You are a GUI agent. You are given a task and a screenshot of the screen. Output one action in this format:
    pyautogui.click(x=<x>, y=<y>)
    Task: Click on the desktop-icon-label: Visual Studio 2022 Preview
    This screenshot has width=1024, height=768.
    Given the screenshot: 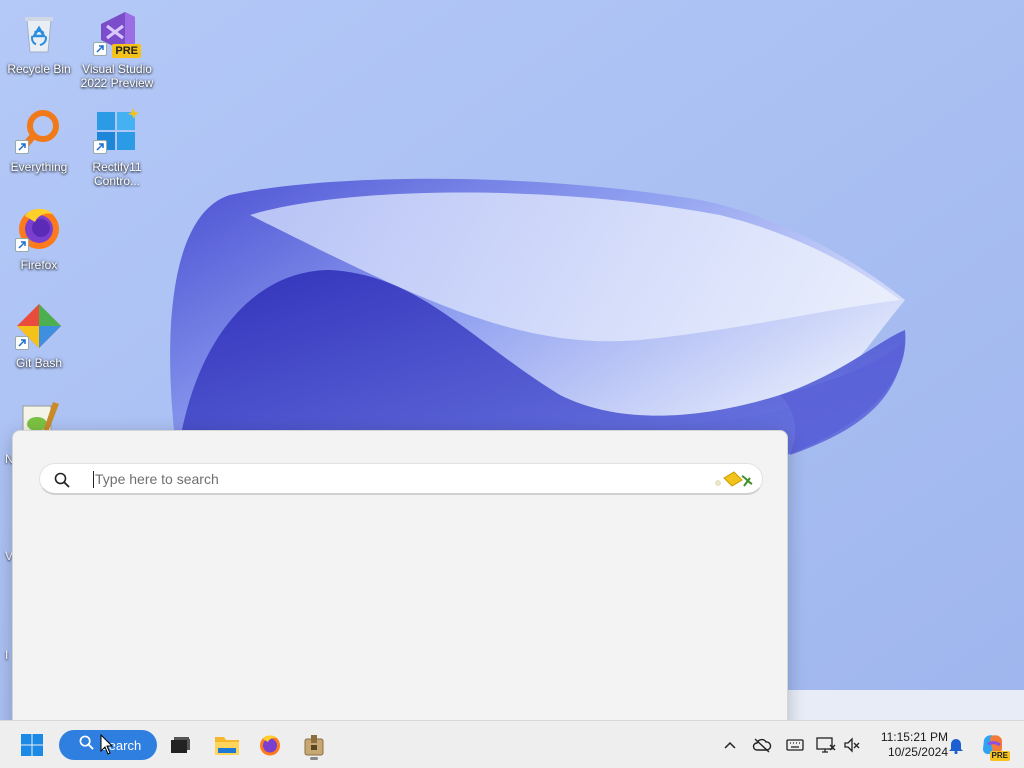 What is the action you would take?
    pyautogui.click(x=117, y=76)
    